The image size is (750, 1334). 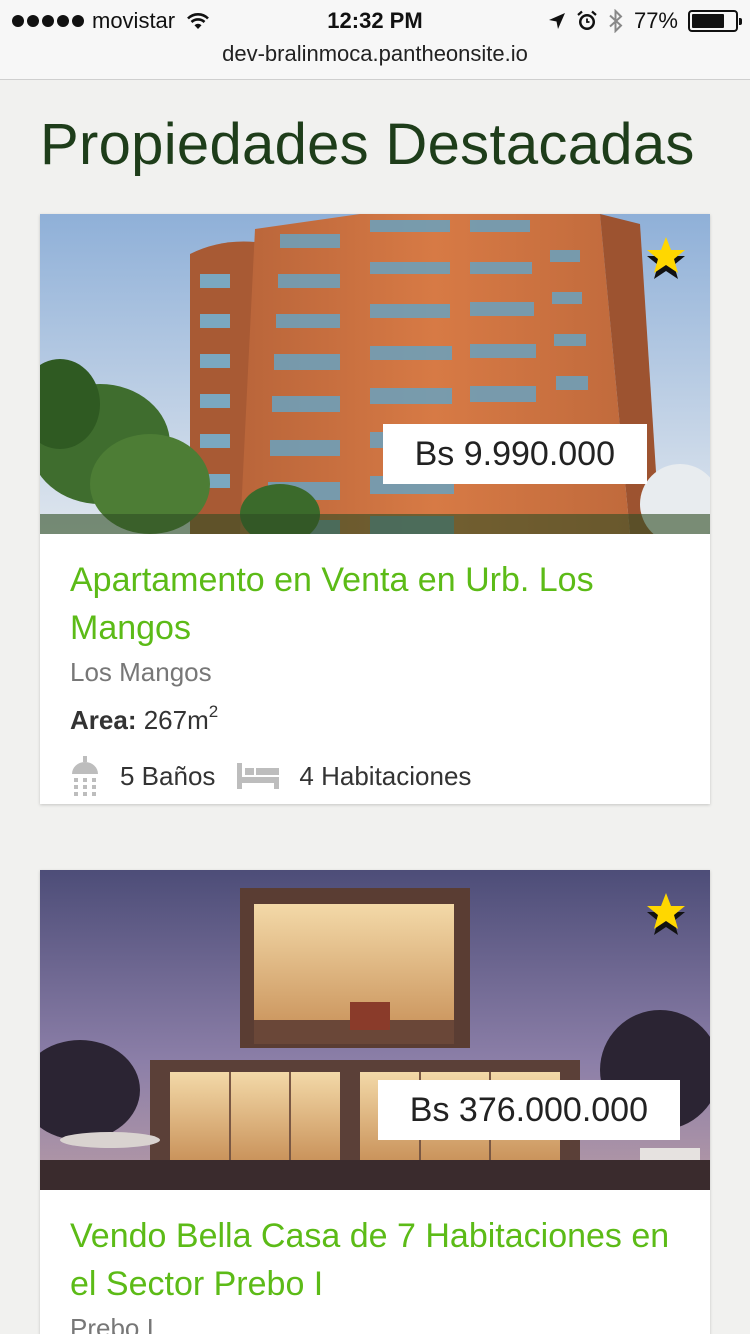 I want to click on price-tag: Bs 376.000.000, so click(x=528, y=1110).